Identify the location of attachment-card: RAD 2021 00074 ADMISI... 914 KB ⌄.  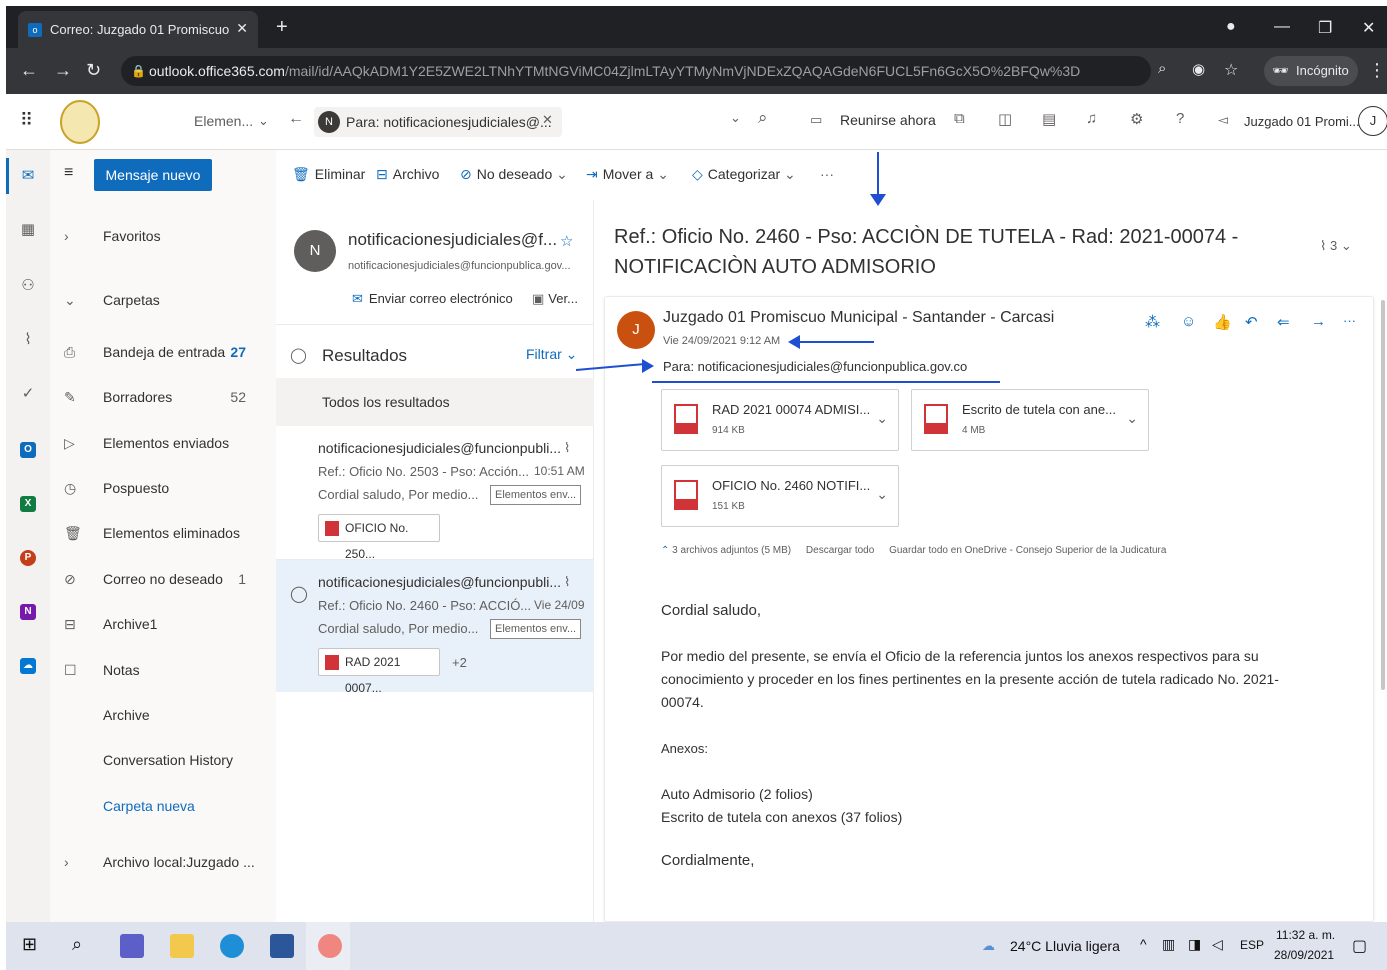
(780, 420).